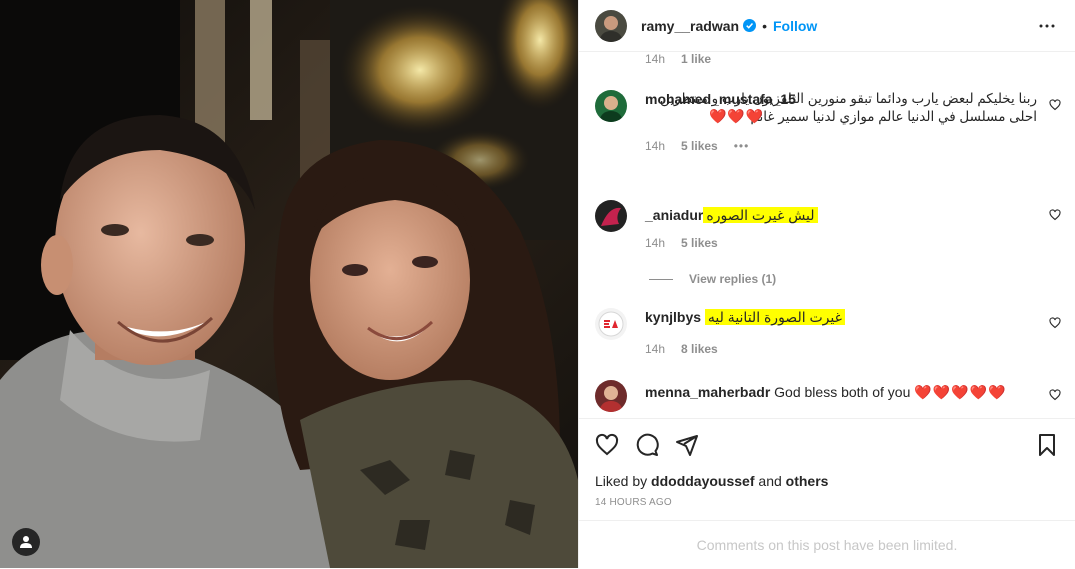  What do you see at coordinates (673, 317) in the screenshot?
I see `commenter-username: kynjlbys` at bounding box center [673, 317].